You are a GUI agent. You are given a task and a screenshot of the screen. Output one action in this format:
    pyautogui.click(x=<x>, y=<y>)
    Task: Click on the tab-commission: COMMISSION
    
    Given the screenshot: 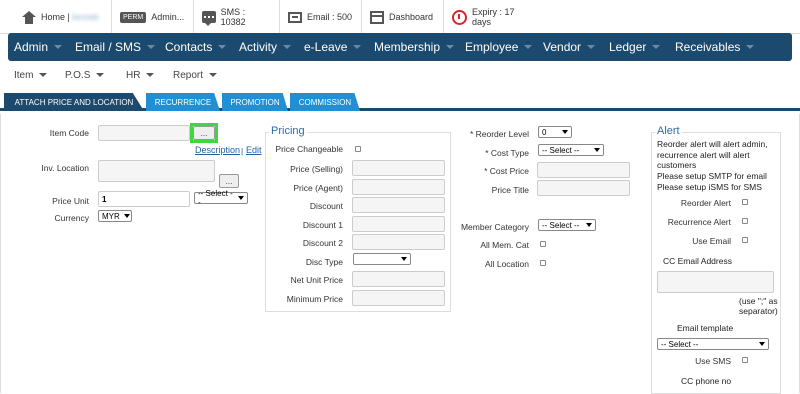 What is the action you would take?
    pyautogui.click(x=325, y=102)
    